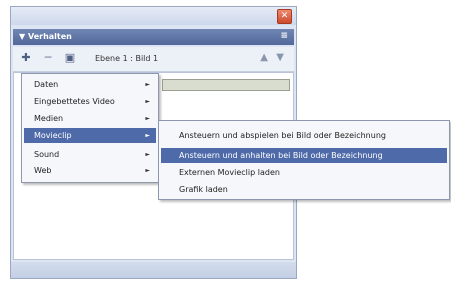  I want to click on object-icon: ▣, so click(70, 57).